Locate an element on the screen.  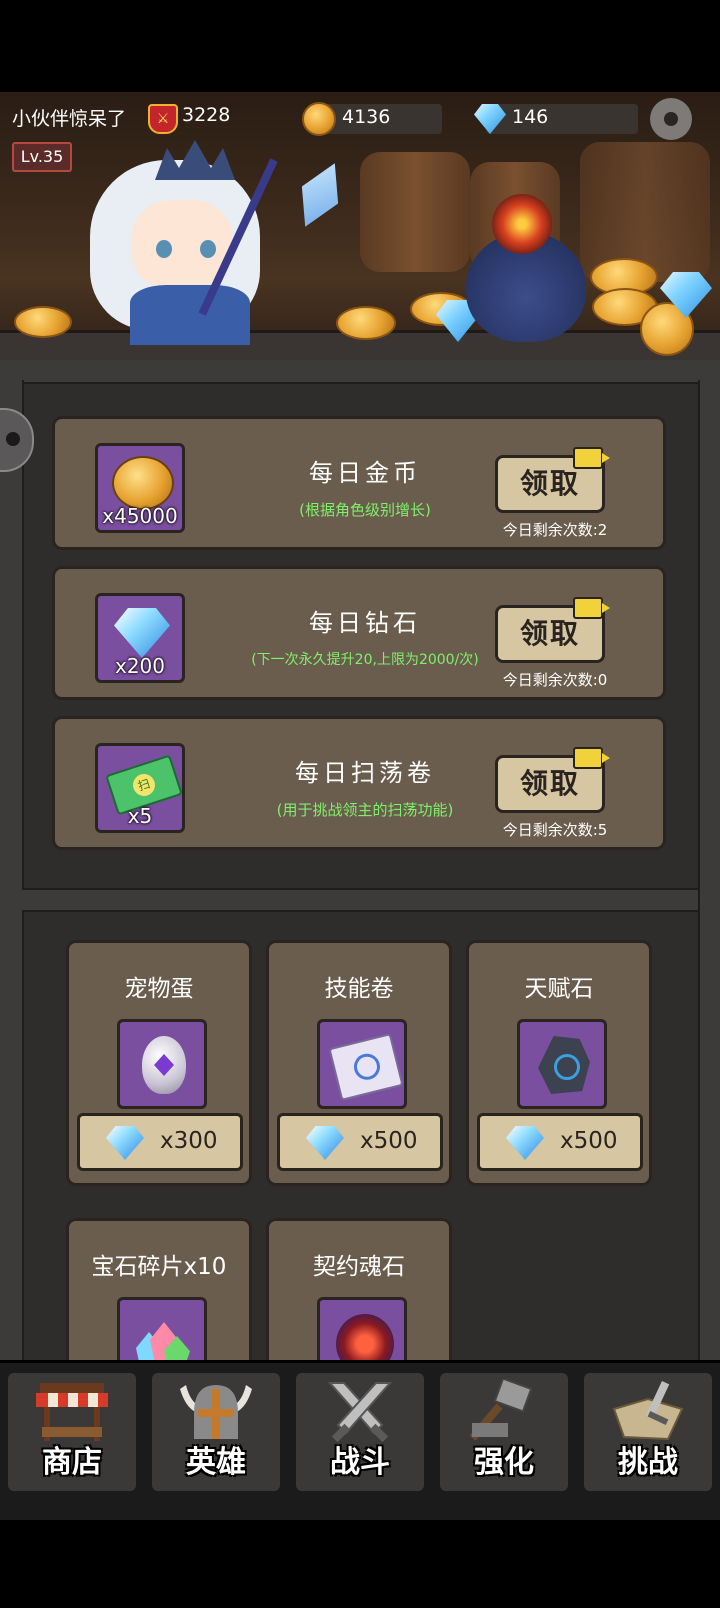
nav-challenge: 挑战 is located at coordinates (648, 1432).